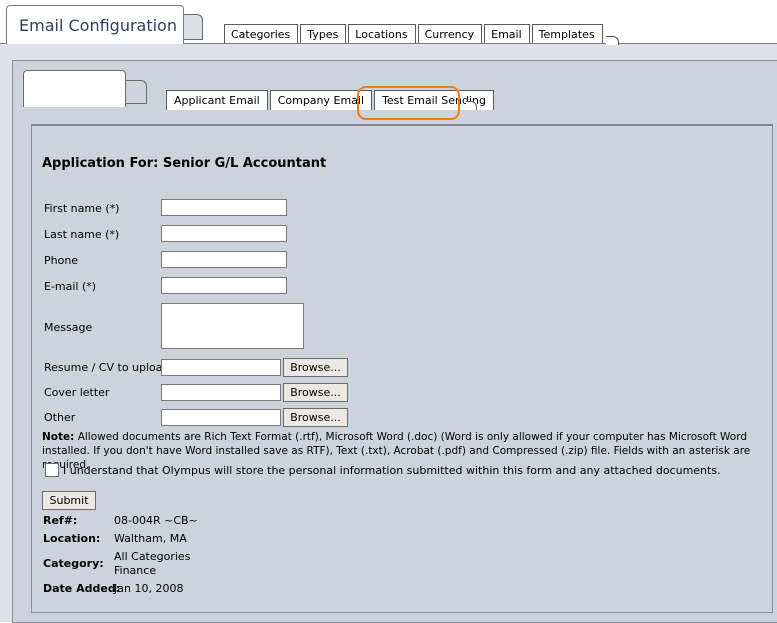 This screenshot has width=777, height=623. I want to click on page-title: Email Configuration, so click(98, 25).